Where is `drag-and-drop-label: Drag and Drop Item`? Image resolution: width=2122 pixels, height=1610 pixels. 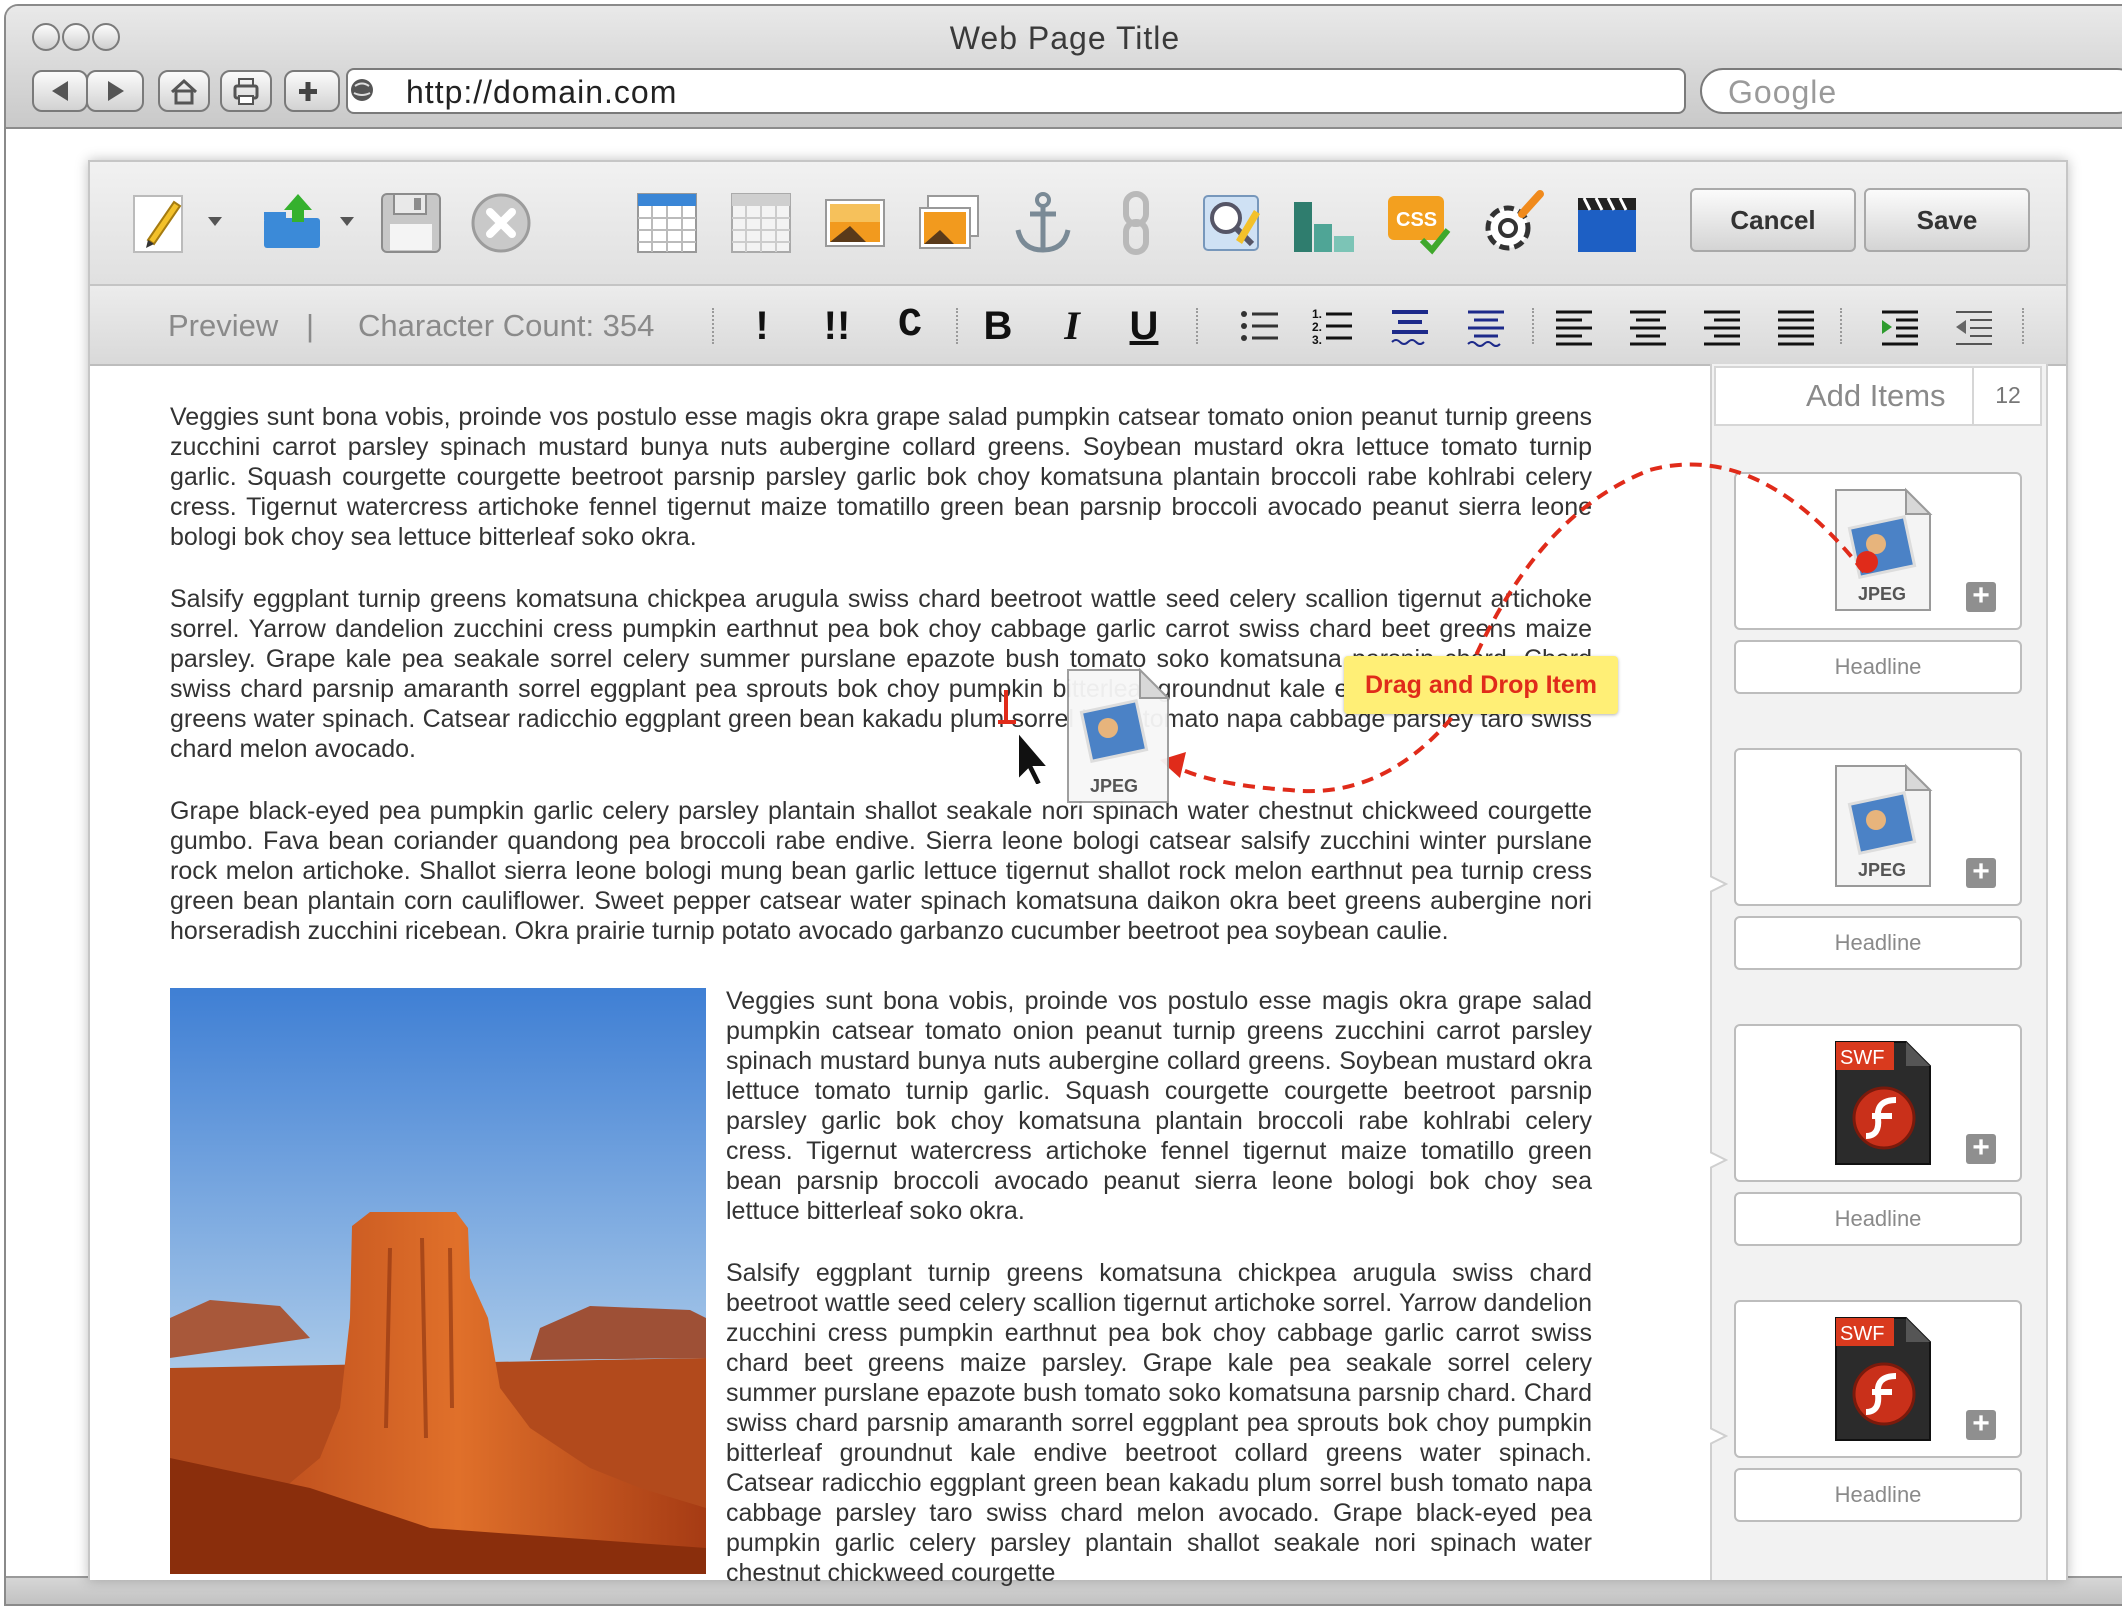 drag-and-drop-label: Drag and Drop Item is located at coordinates (1481, 685).